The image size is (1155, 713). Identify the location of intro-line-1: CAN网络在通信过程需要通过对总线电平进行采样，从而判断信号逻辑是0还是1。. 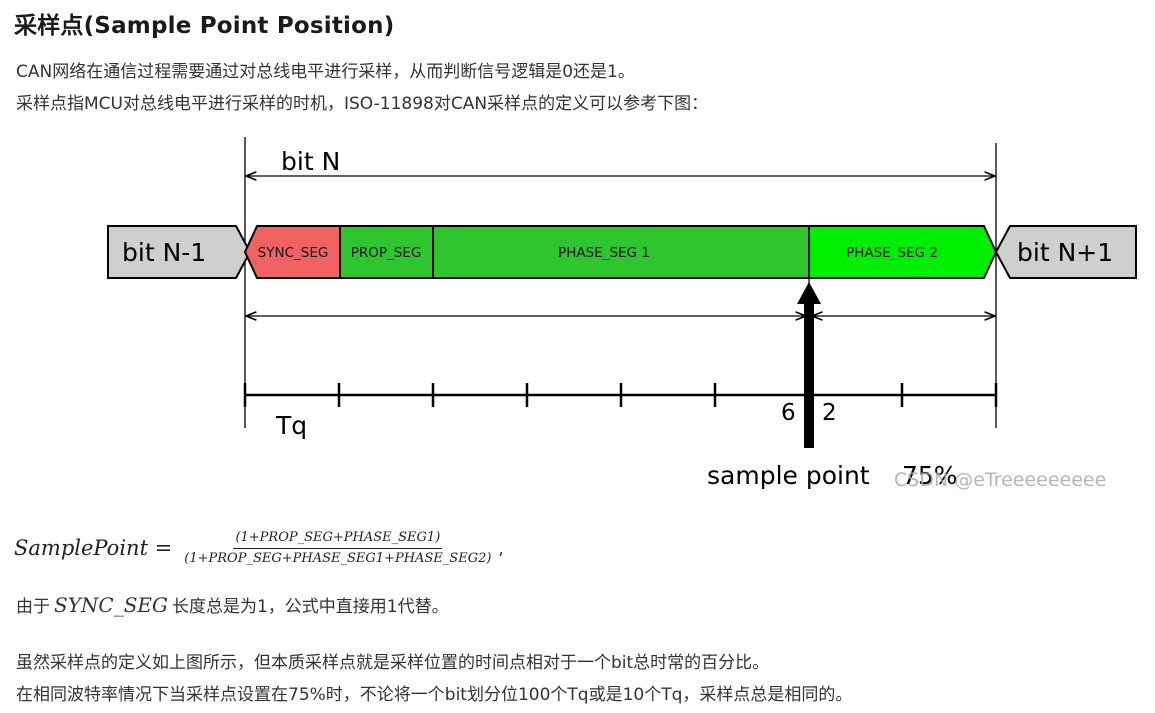
(325, 72).